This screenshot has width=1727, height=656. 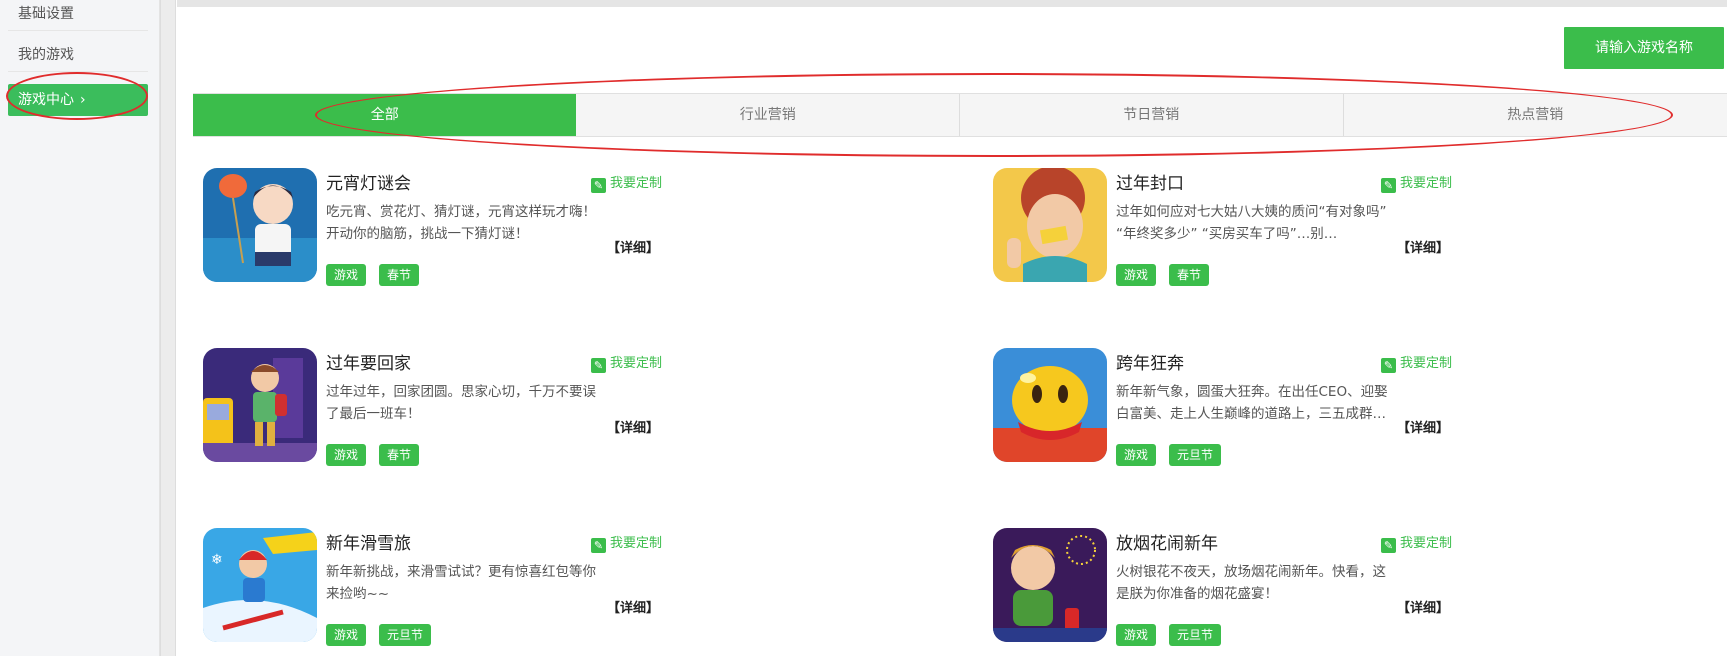 What do you see at coordinates (80, 328) in the screenshot?
I see `sidebar: 基础设置 我的游戏 游戏中心 ›` at bounding box center [80, 328].